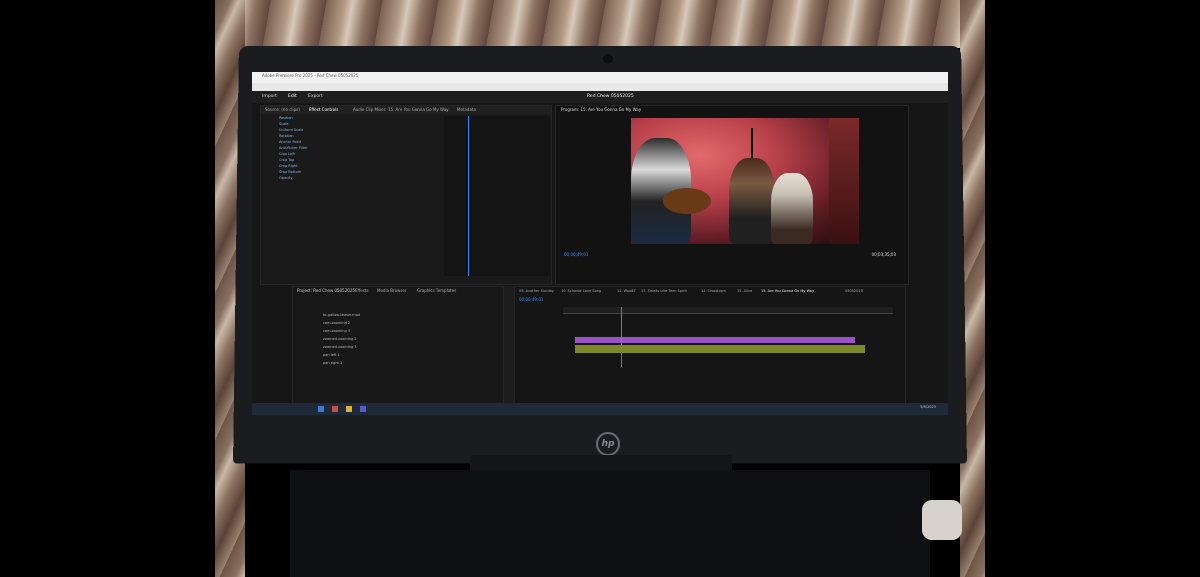 The image size is (1200, 577). What do you see at coordinates (351, 179) in the screenshot?
I see `fx-row-opacity: Opacity` at bounding box center [351, 179].